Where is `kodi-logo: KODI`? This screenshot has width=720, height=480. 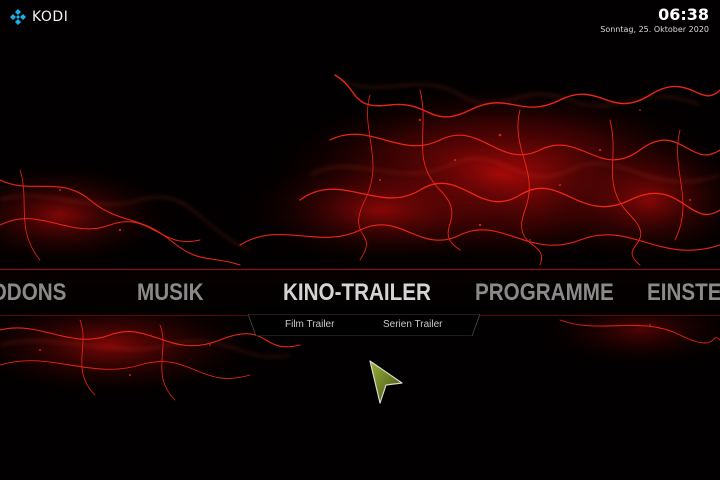
kodi-logo: KODI is located at coordinates (38, 17).